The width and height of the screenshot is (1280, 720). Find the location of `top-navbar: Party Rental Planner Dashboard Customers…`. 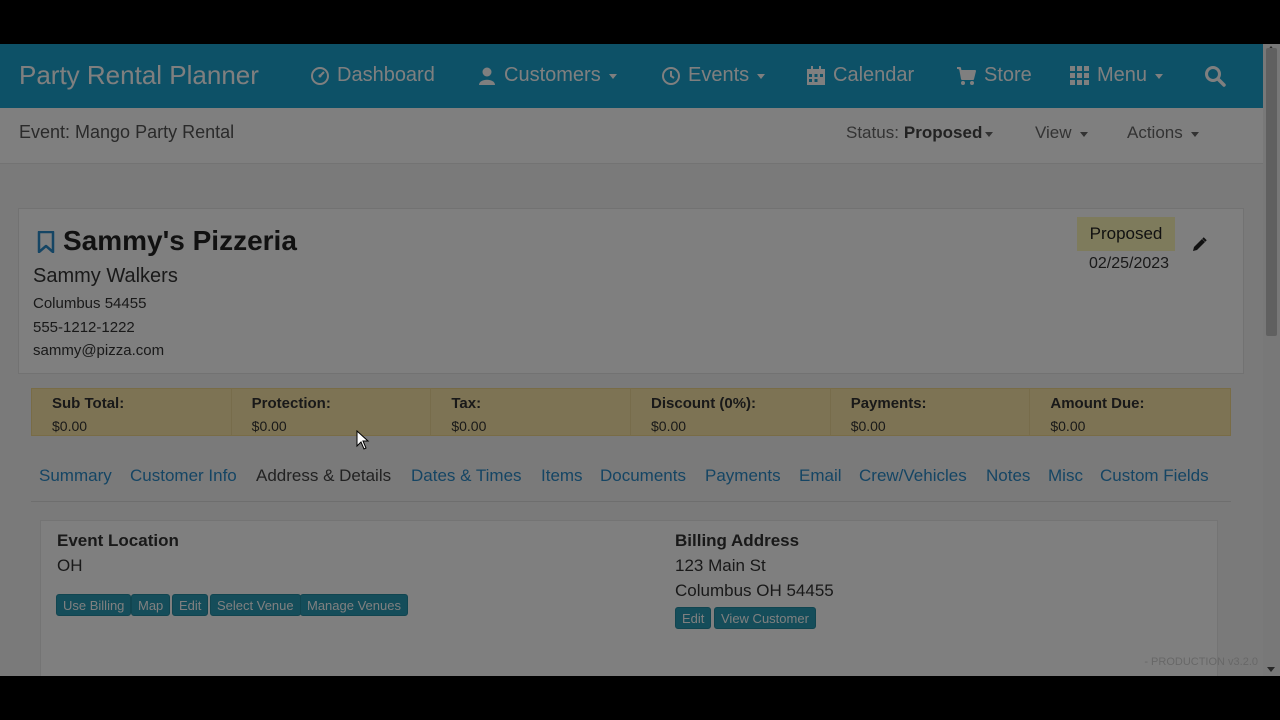

top-navbar: Party Rental Planner Dashboard Customers… is located at coordinates (631, 76).